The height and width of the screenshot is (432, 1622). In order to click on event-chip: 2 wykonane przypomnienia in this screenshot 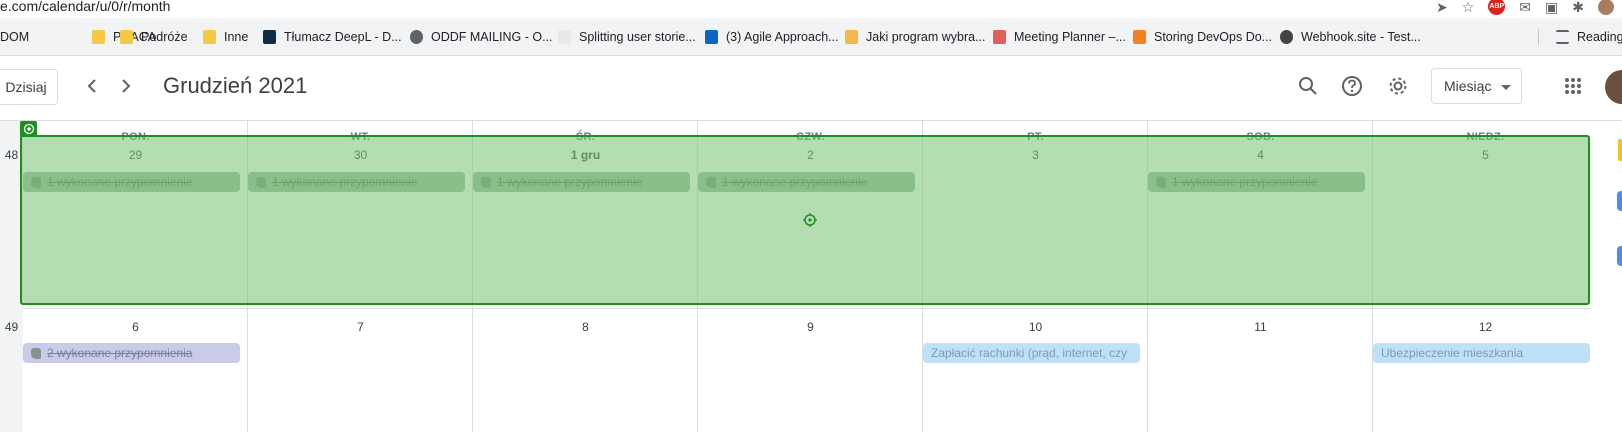, I will do `click(131, 353)`.